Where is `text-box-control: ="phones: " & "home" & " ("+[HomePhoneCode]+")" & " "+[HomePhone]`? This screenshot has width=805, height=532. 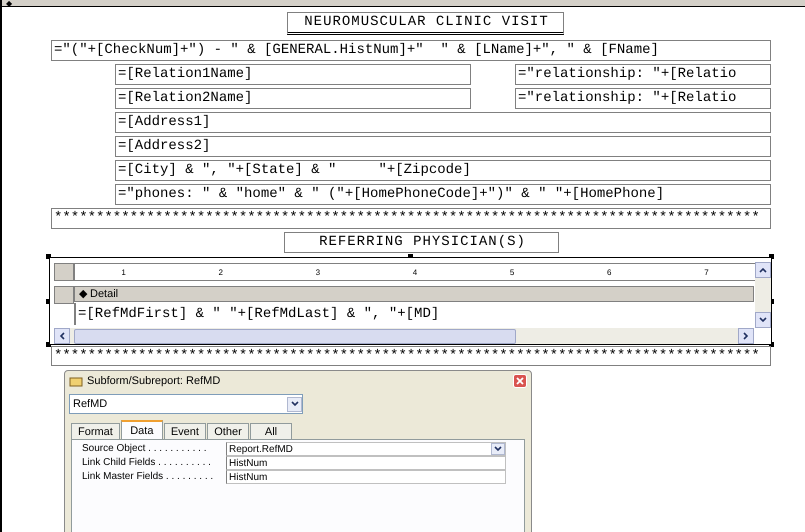
text-box-control: ="phones: " & "home" & " ("+[HomePhoneCode]+")" & " "+[HomePhone] is located at coordinates (443, 194).